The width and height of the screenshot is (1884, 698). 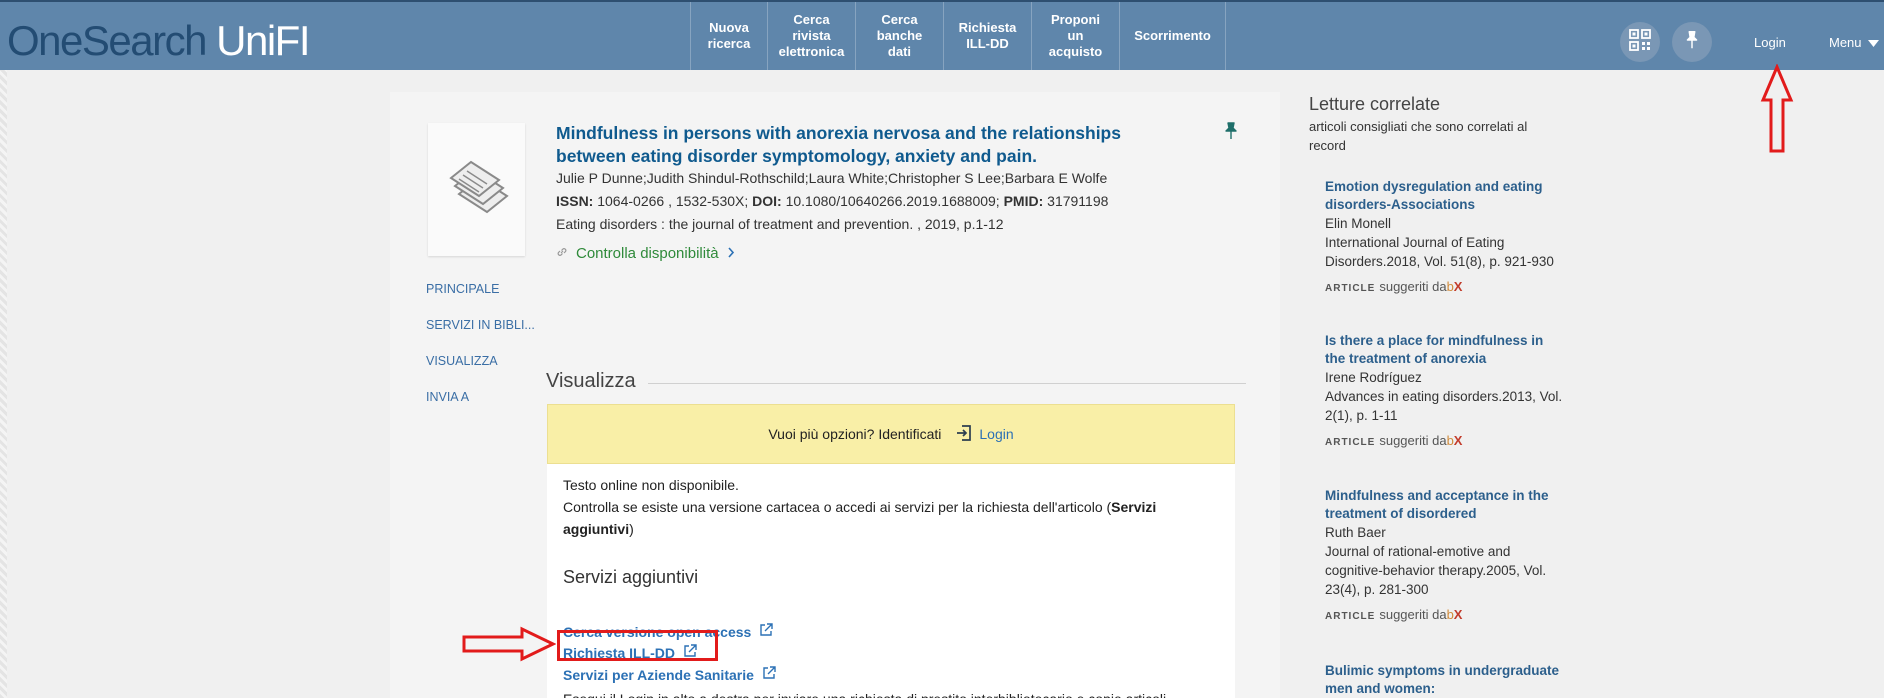 I want to click on right-arrow-annotation-icon, so click(x=509, y=644).